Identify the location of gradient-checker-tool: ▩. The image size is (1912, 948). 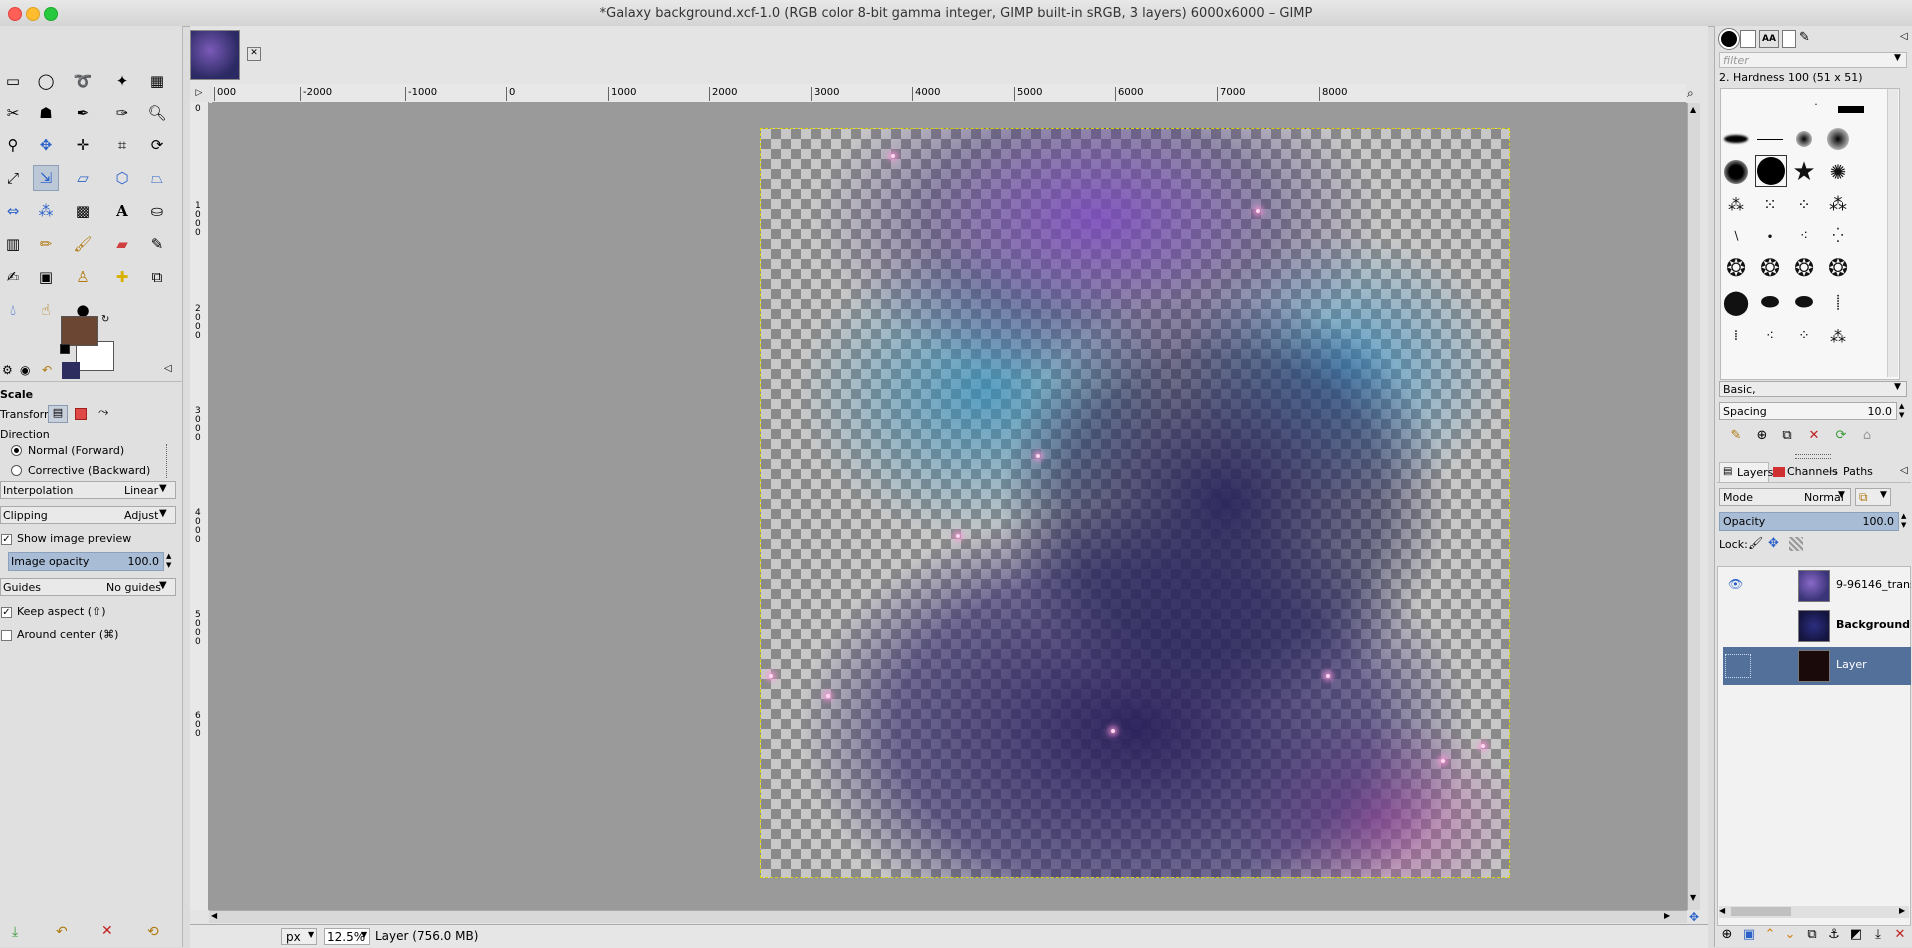
(83, 211).